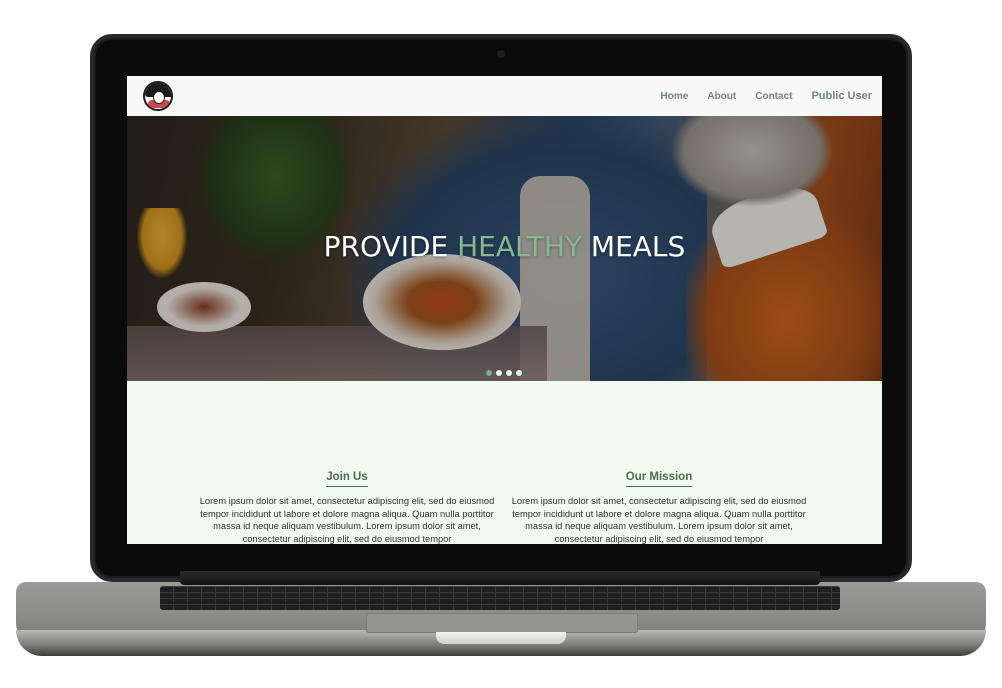 This screenshot has height=688, width=1002. Describe the element at coordinates (841, 96) in the screenshot. I see `user-menu: Public User` at that location.